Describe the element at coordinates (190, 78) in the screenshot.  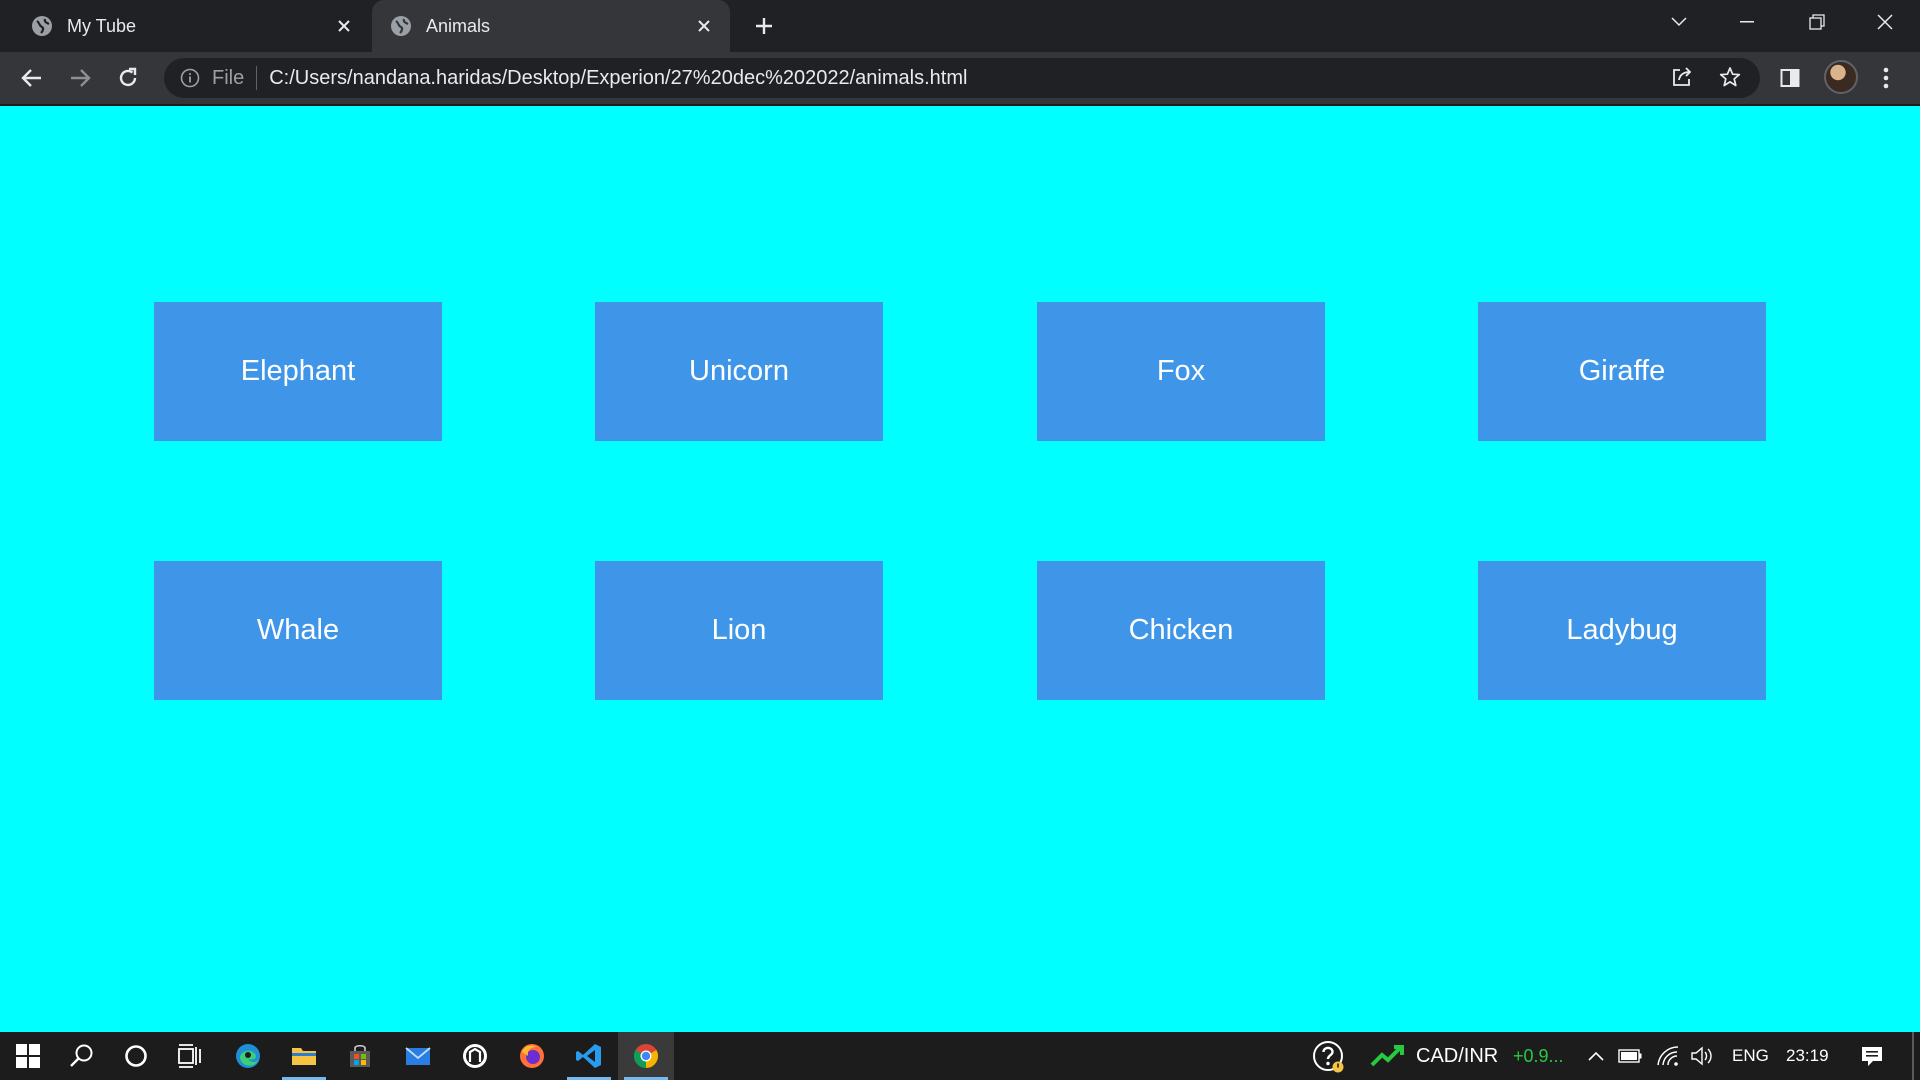
I see `site-info-icon` at that location.